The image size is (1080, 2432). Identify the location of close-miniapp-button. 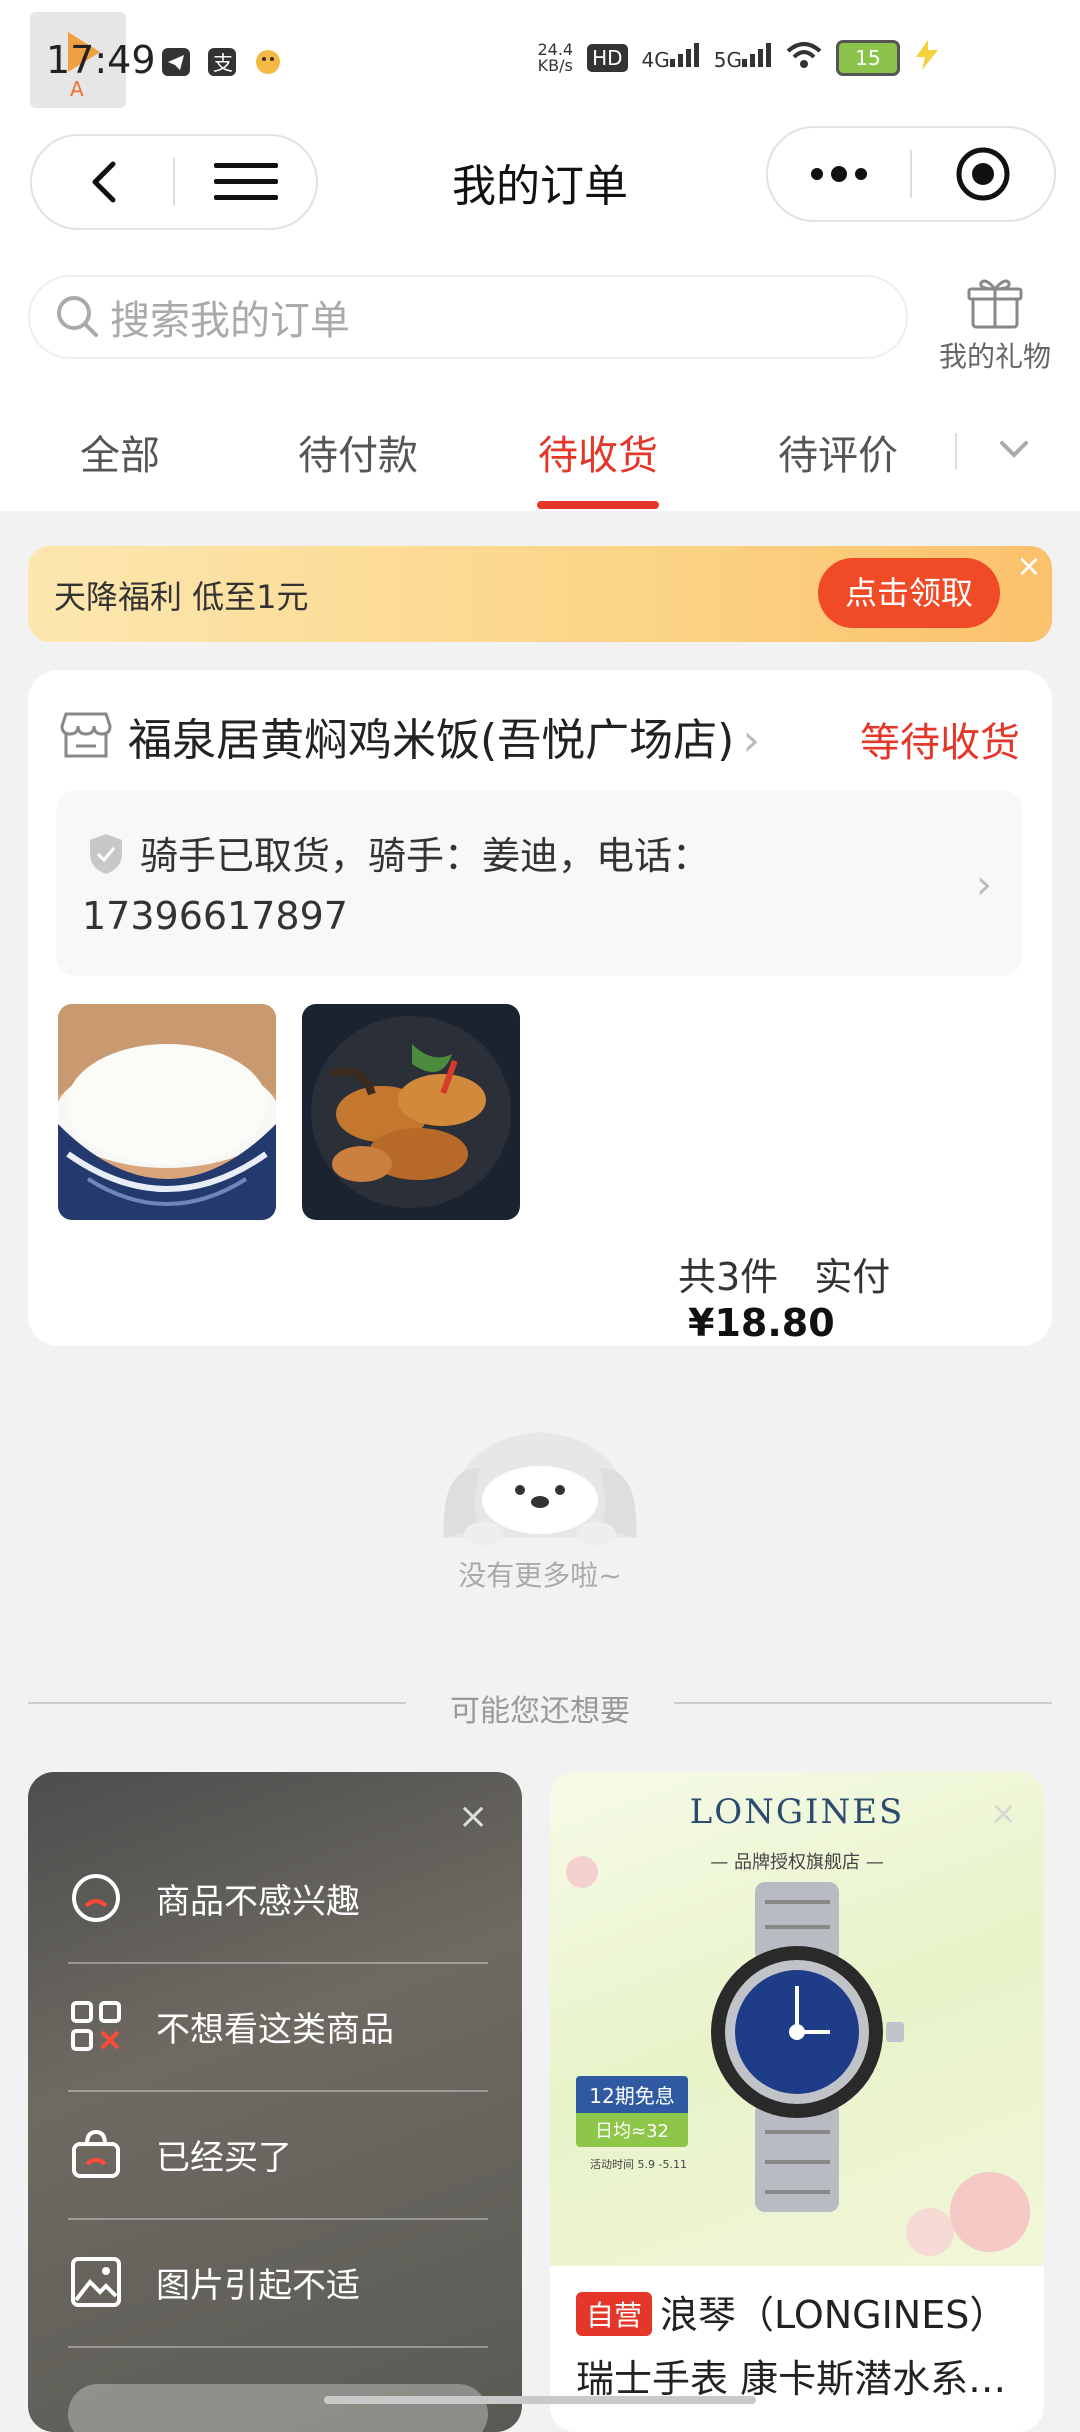
(983, 174).